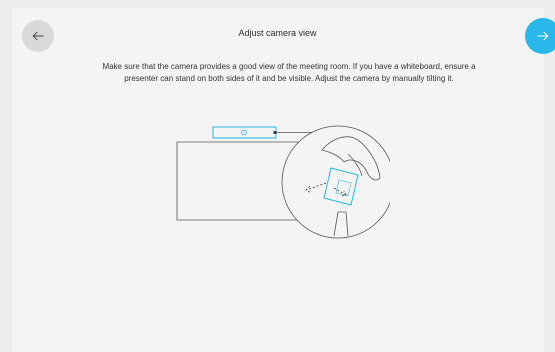 This screenshot has width=555, height=352. What do you see at coordinates (335, 182) in the screenshot?
I see `zoom-circle` at bounding box center [335, 182].